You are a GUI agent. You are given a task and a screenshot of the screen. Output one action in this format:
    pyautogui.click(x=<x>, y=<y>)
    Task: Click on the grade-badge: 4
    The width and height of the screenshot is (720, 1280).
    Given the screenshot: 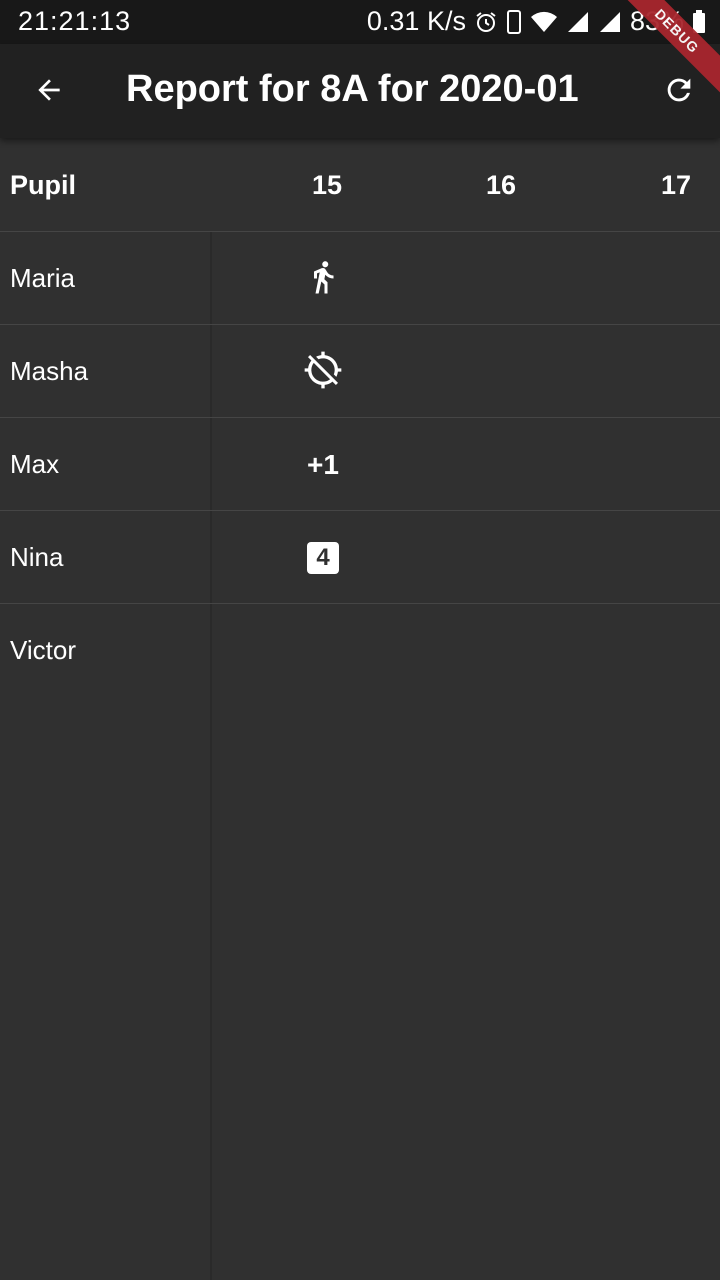 What is the action you would take?
    pyautogui.click(x=323, y=558)
    